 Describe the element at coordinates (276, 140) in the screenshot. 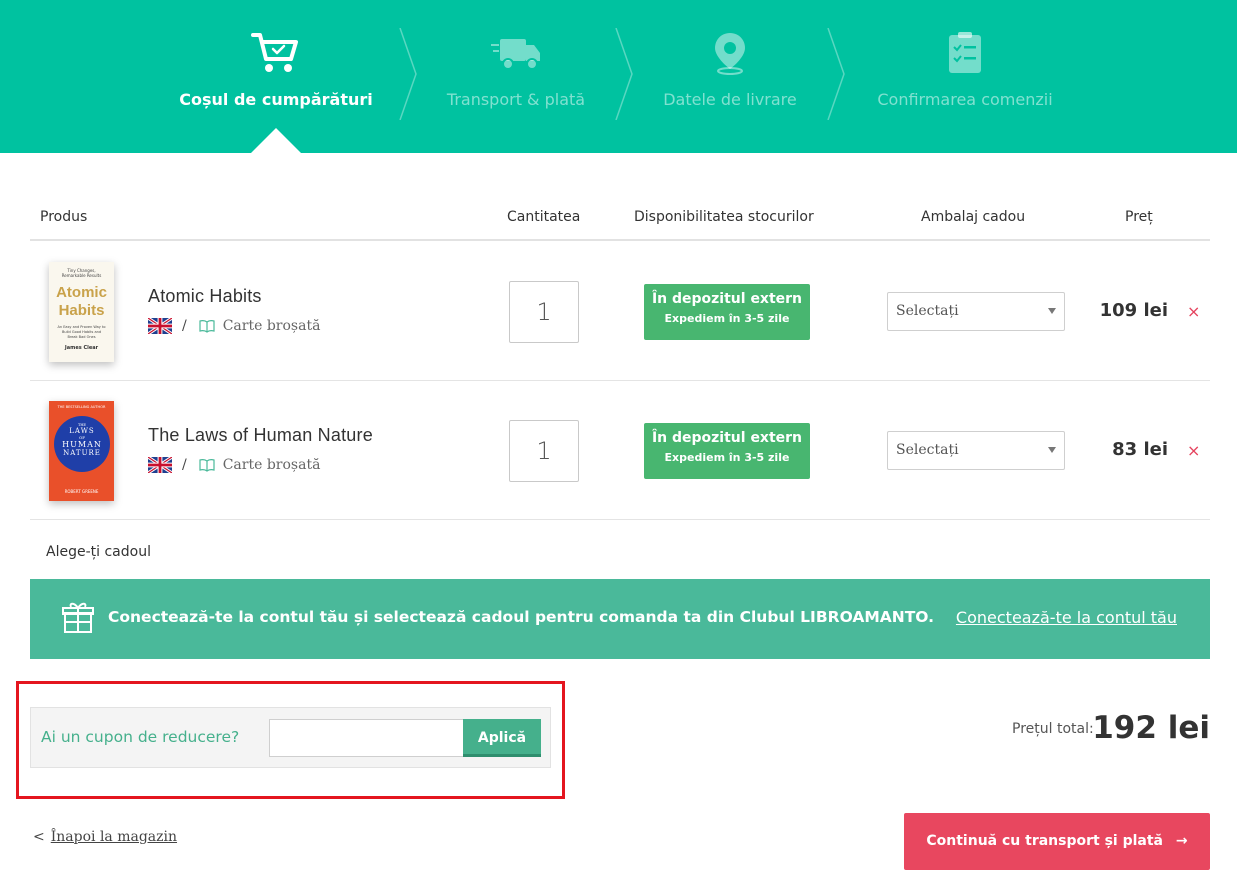

I see `active-step-indicator` at that location.